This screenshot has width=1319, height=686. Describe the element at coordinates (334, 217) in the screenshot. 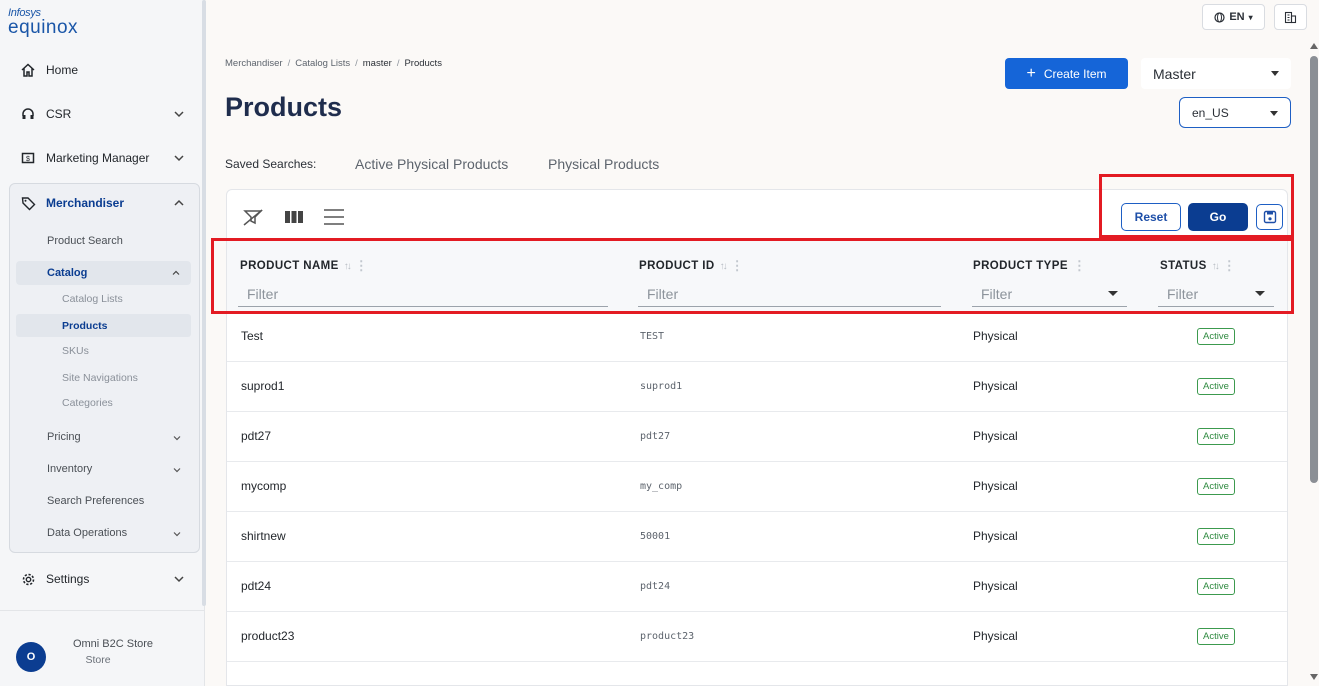

I see `density-icon` at that location.